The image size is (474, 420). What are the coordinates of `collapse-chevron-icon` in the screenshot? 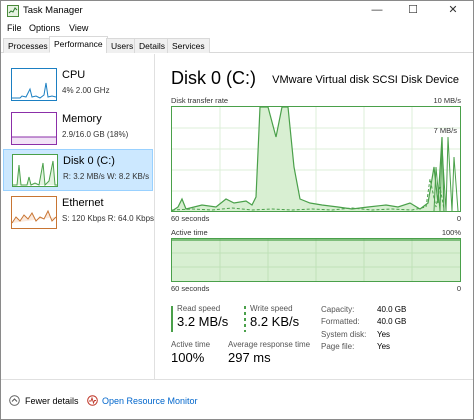 It's located at (14, 400).